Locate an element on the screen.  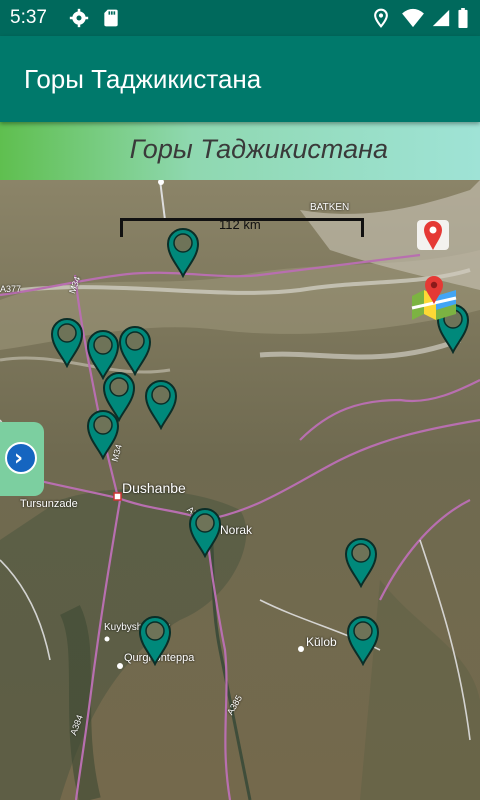
settings-icon is located at coordinates (79, 18).